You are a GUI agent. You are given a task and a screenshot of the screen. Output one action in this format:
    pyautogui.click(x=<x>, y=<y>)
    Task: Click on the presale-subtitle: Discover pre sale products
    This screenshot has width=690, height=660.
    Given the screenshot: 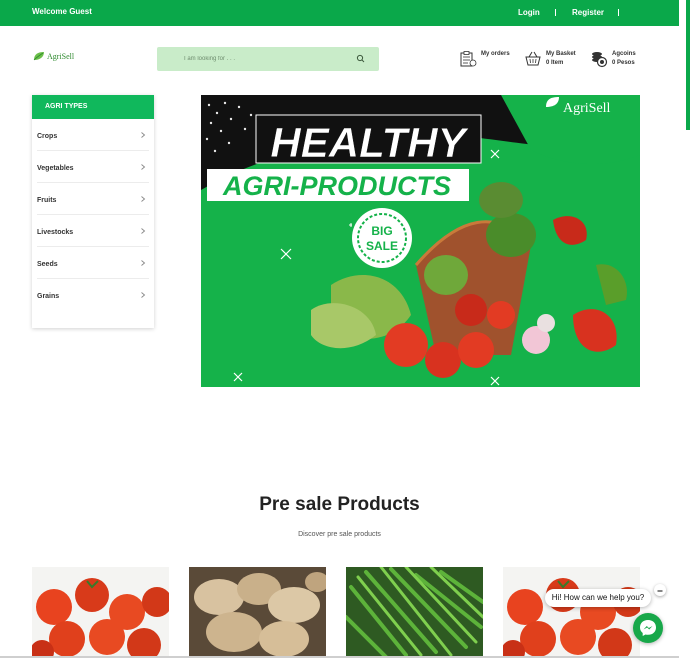 What is the action you would take?
    pyautogui.click(x=339, y=534)
    